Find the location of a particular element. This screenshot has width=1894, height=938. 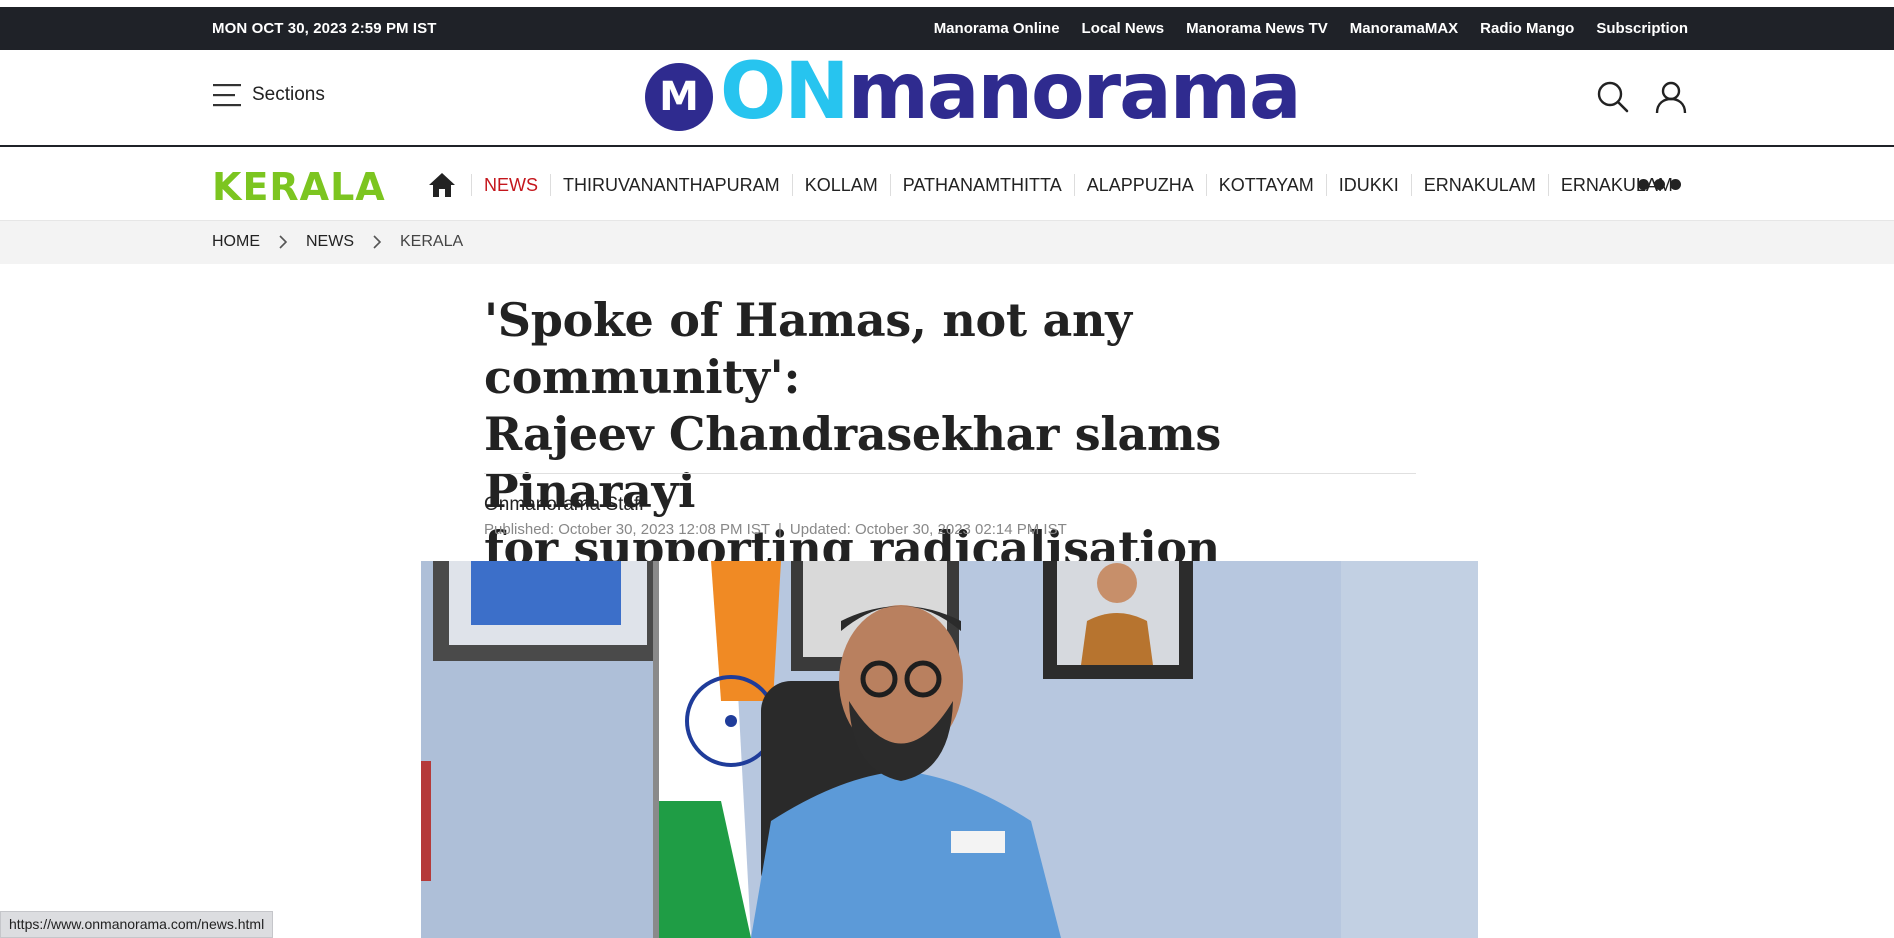

breadcrumb-news: NEWS is located at coordinates (330, 242).